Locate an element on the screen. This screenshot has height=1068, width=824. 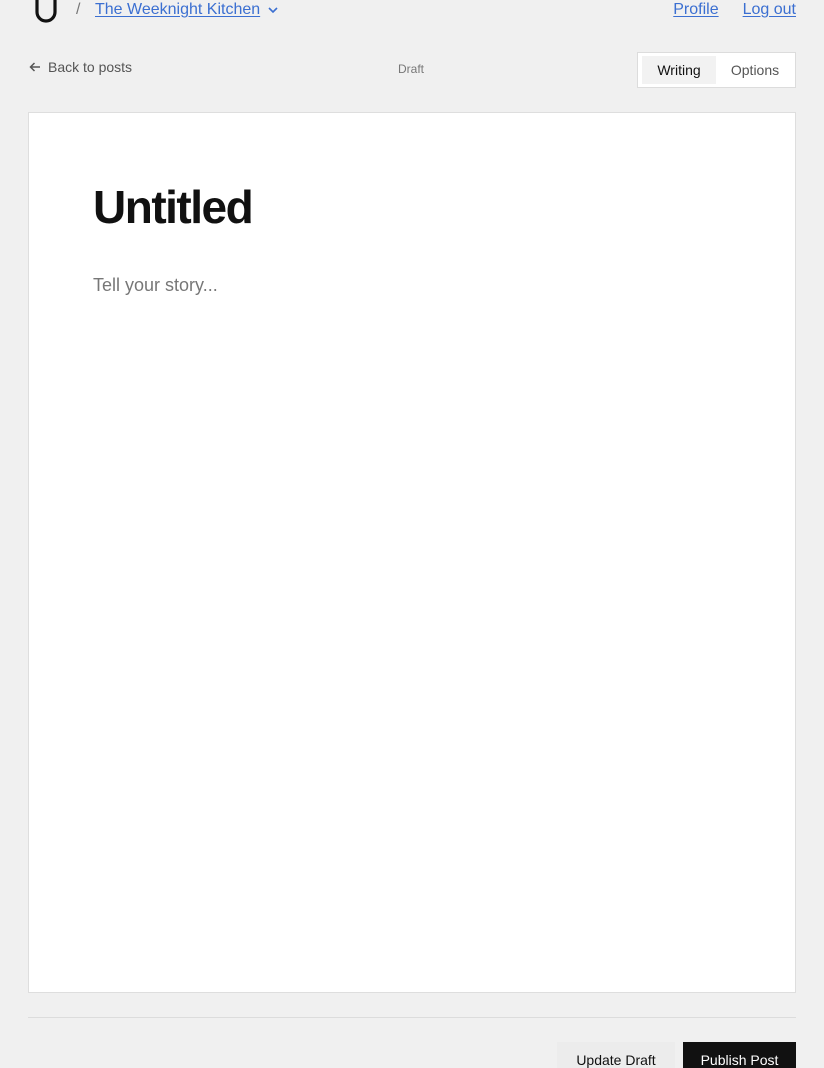
mode-toggle: Writing Options is located at coordinates (716, 70).